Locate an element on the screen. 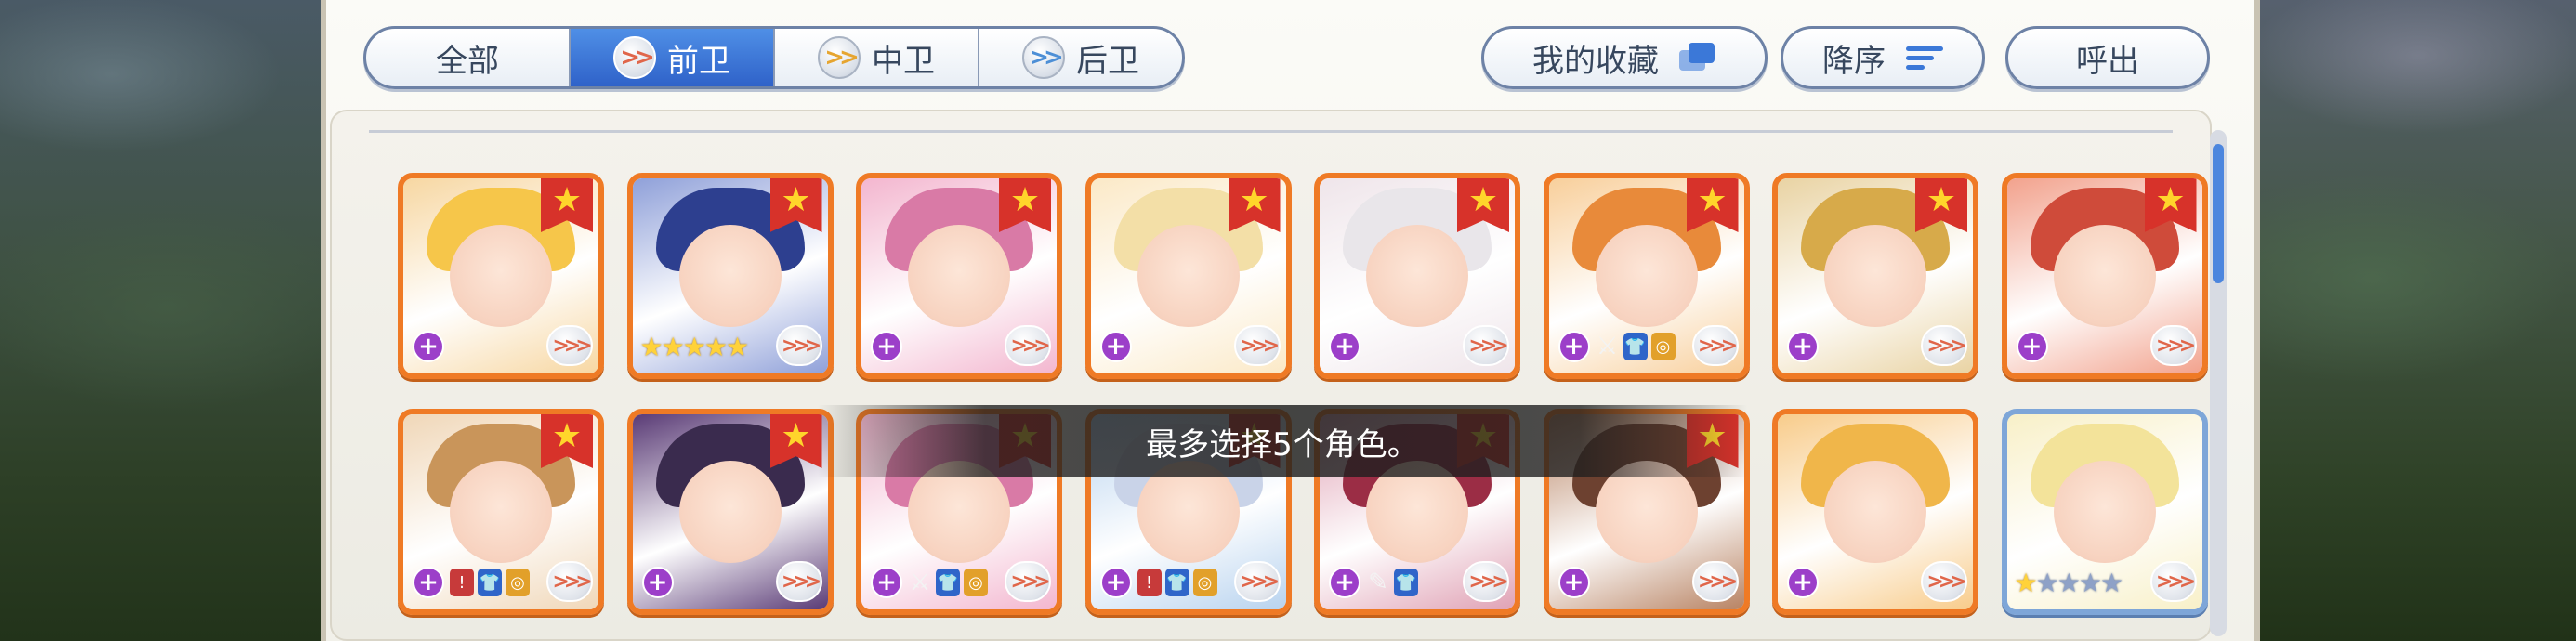  back-role-icon: >> is located at coordinates (1043, 58).